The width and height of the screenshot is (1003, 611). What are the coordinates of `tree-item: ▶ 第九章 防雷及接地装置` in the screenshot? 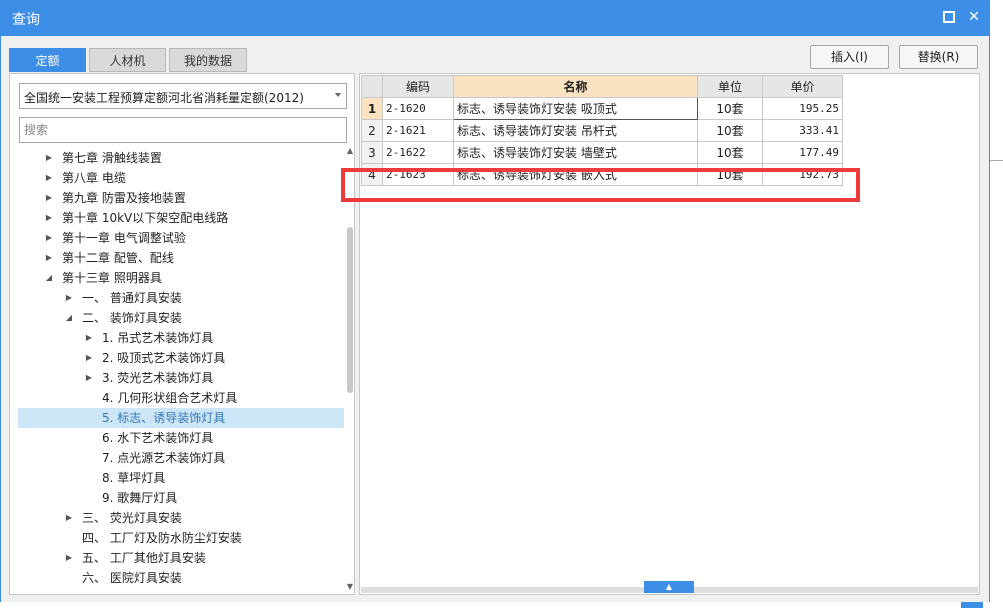 It's located at (181, 198).